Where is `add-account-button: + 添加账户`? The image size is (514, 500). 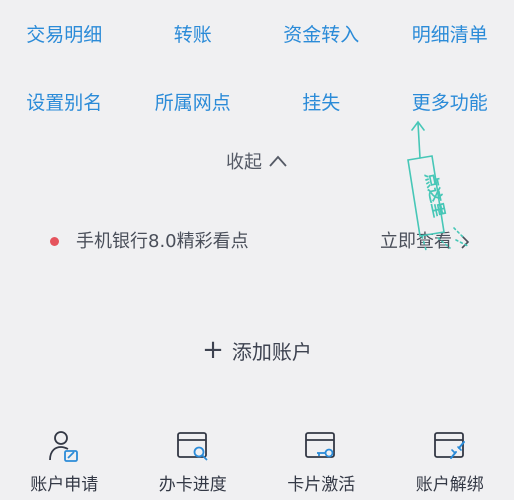 add-account-button: + 添加账户 is located at coordinates (257, 350).